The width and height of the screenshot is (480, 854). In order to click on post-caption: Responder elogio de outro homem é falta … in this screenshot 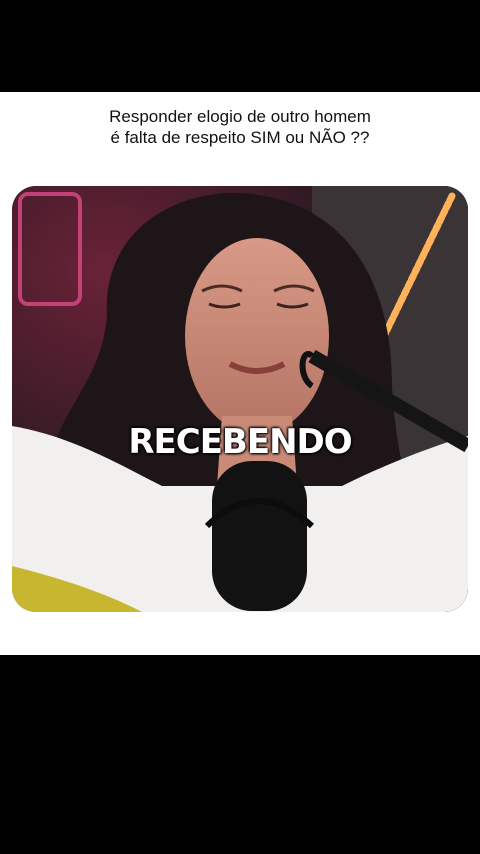, I will do `click(240, 127)`.